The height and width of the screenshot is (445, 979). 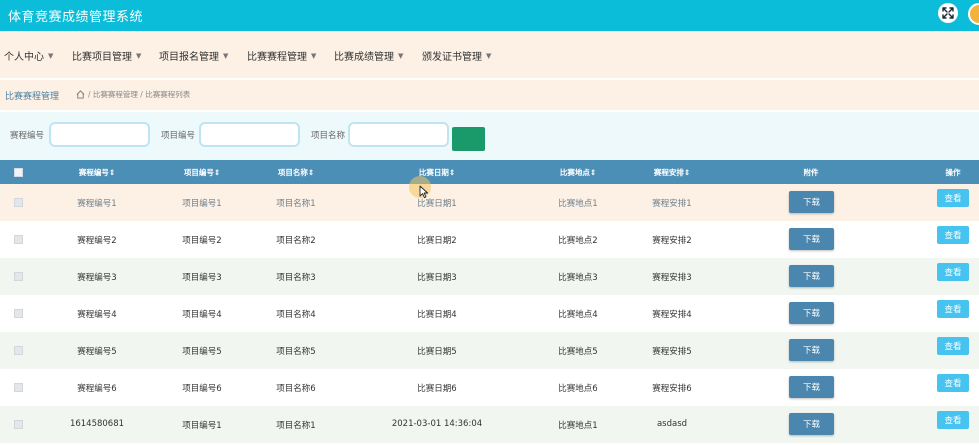 I want to click on breadcrumb-text: / 比赛赛程管理 / 比赛赛程列表, so click(x=139, y=94).